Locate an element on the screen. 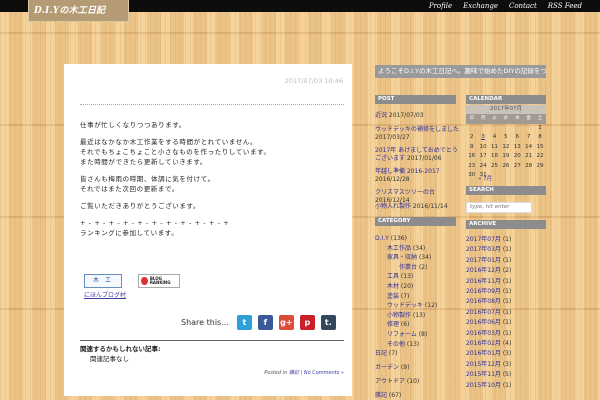 This screenshot has height=400, width=600. calendar-day: 10 is located at coordinates (482, 148).